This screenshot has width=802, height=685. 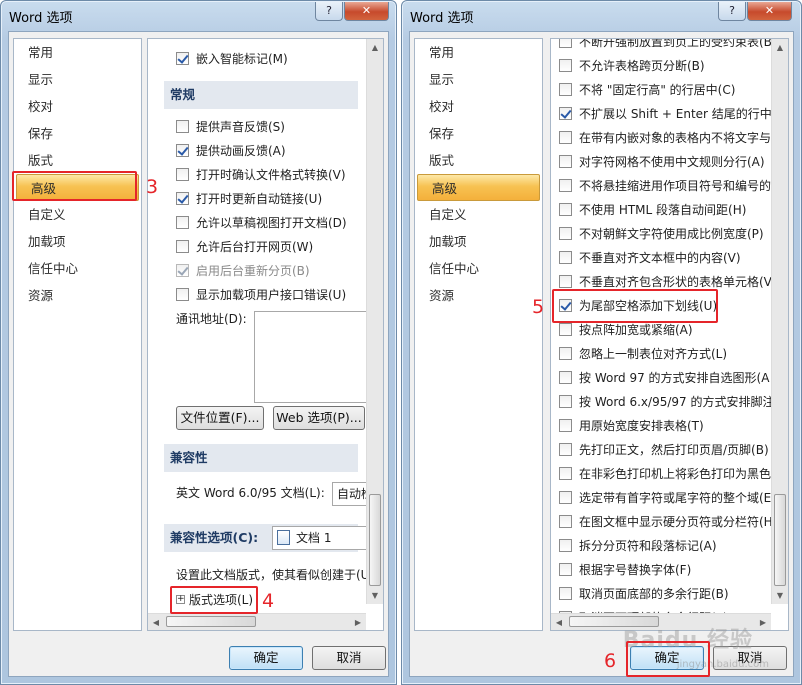 I want to click on option-row: 按 Word 6.x/95/97 的方式安排脚注(, so click(x=669, y=403).